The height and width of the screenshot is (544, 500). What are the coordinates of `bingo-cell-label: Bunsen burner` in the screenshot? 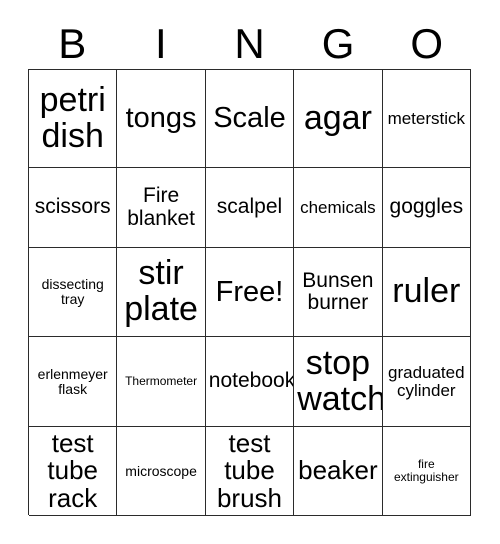 It's located at (338, 291).